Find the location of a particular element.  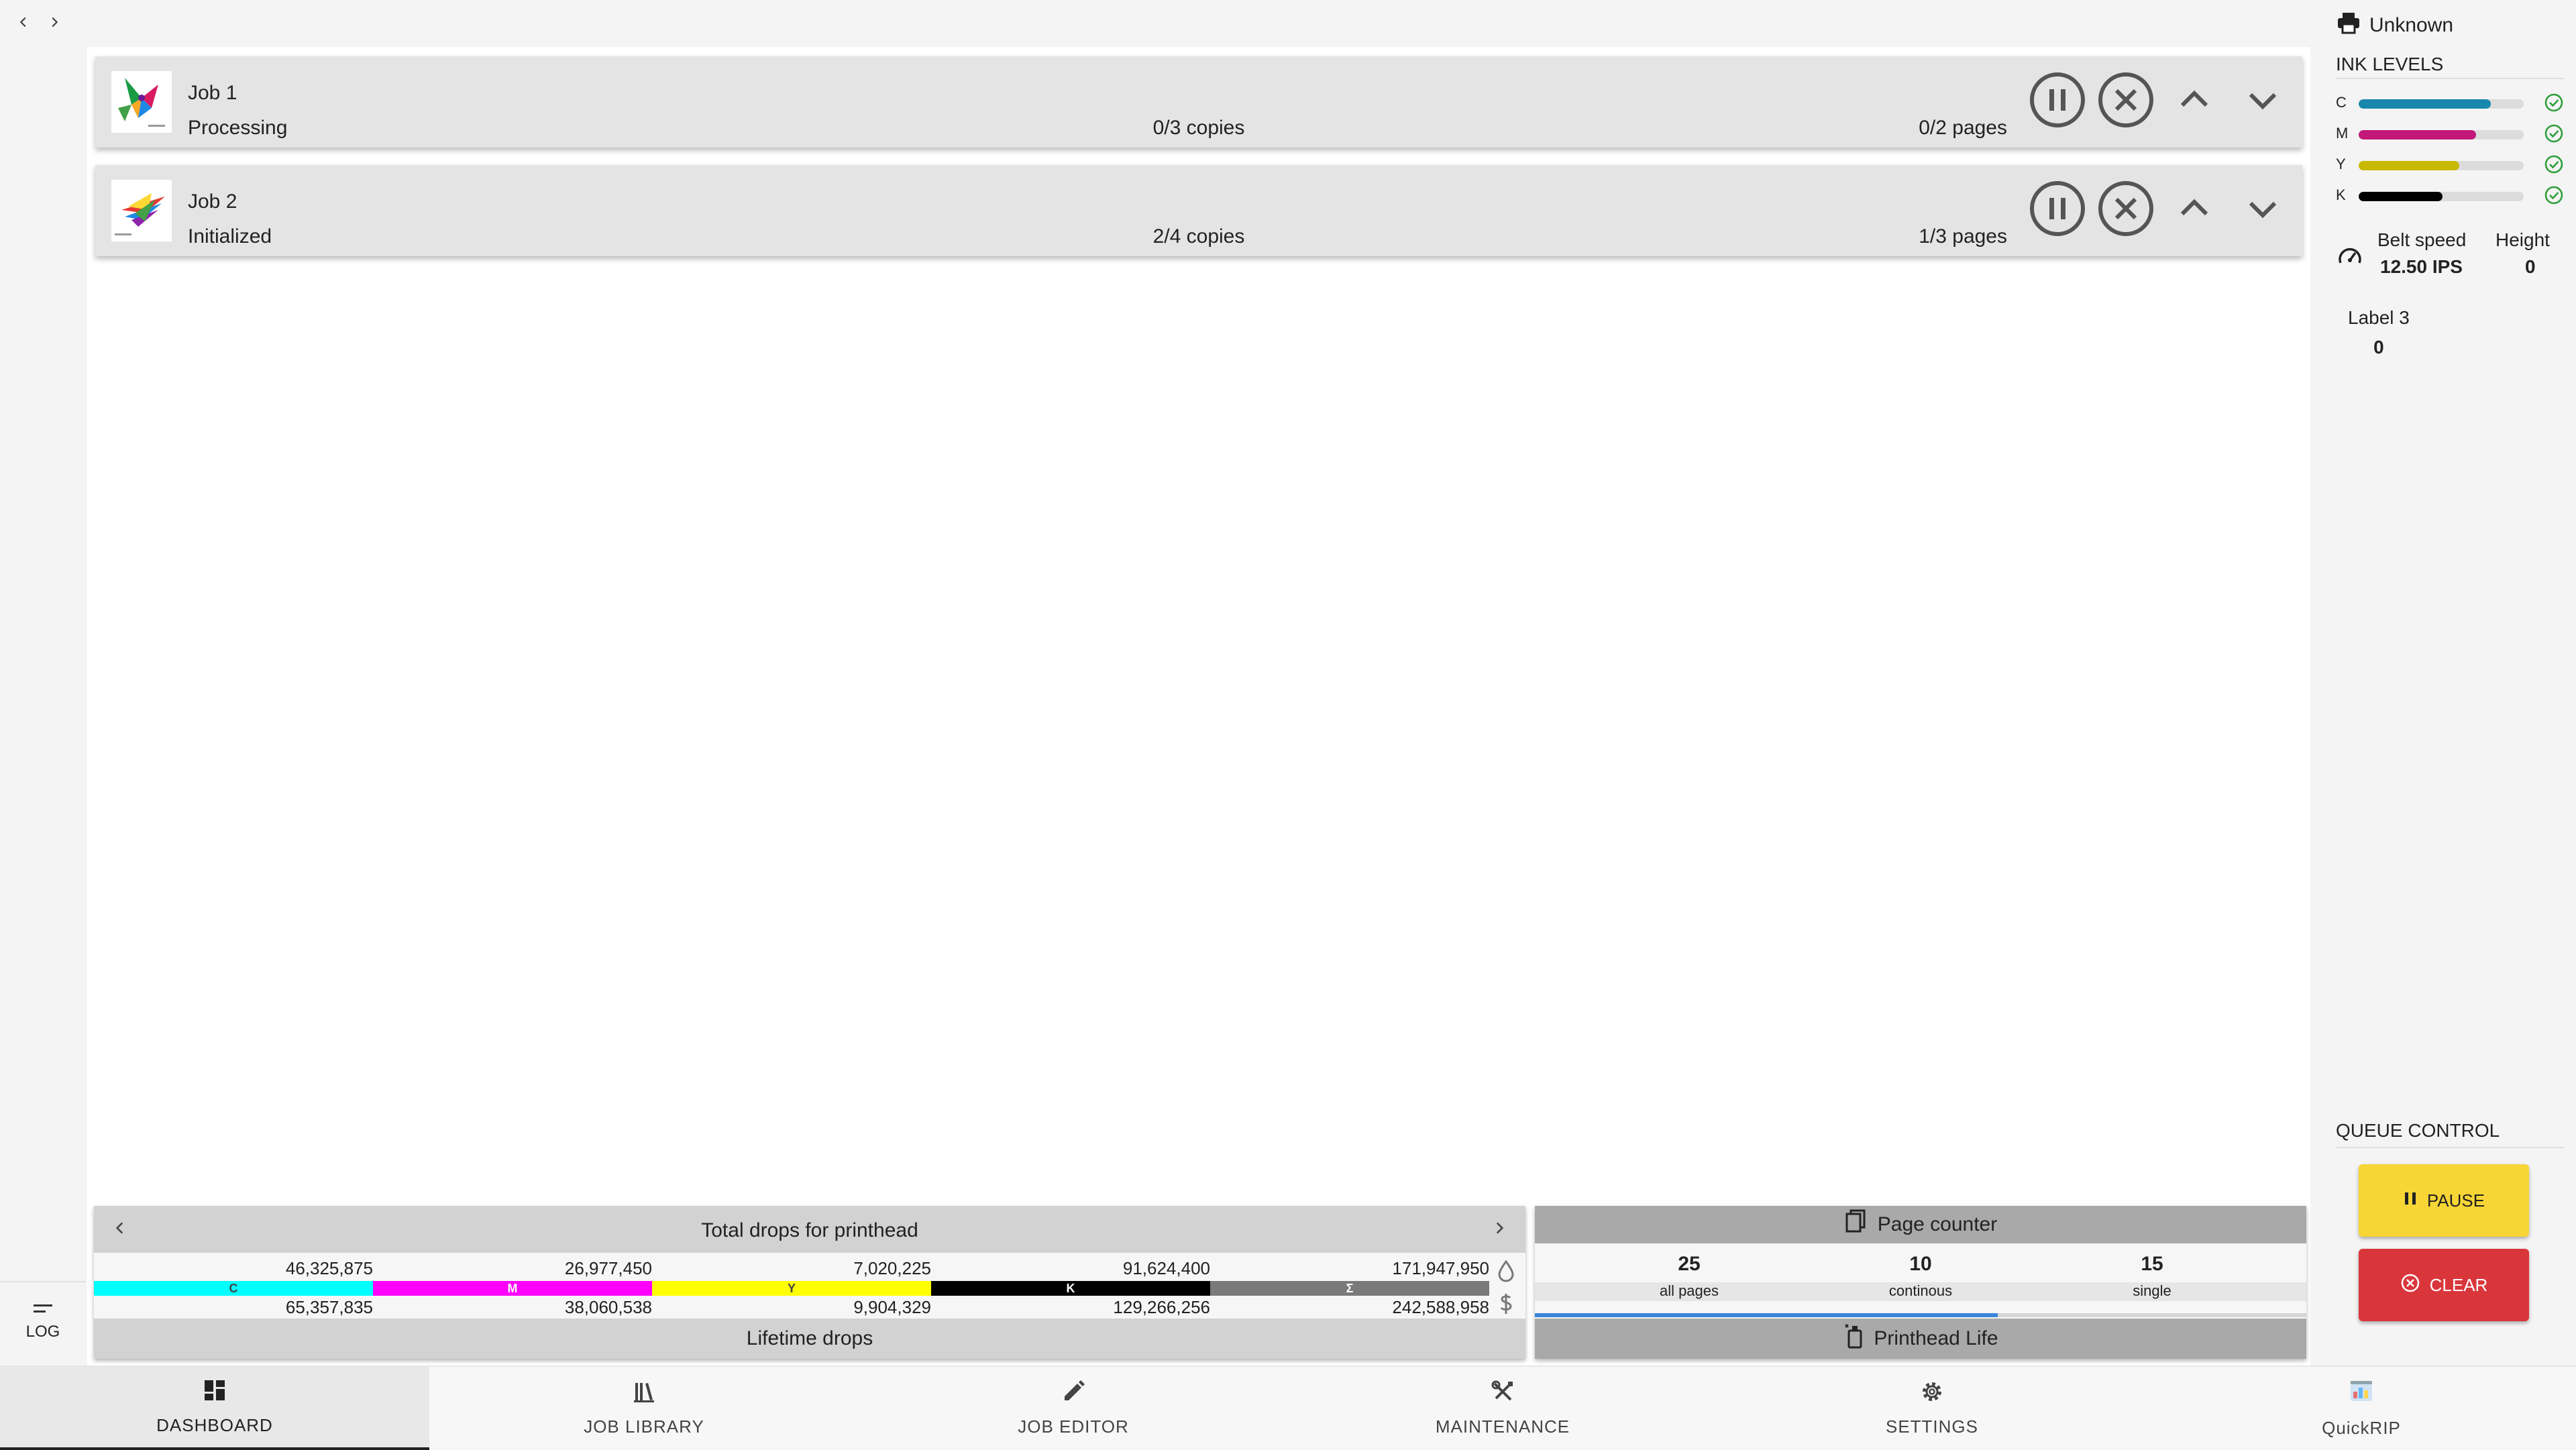

tab-label: DASHBOARD is located at coordinates (214, 1425).